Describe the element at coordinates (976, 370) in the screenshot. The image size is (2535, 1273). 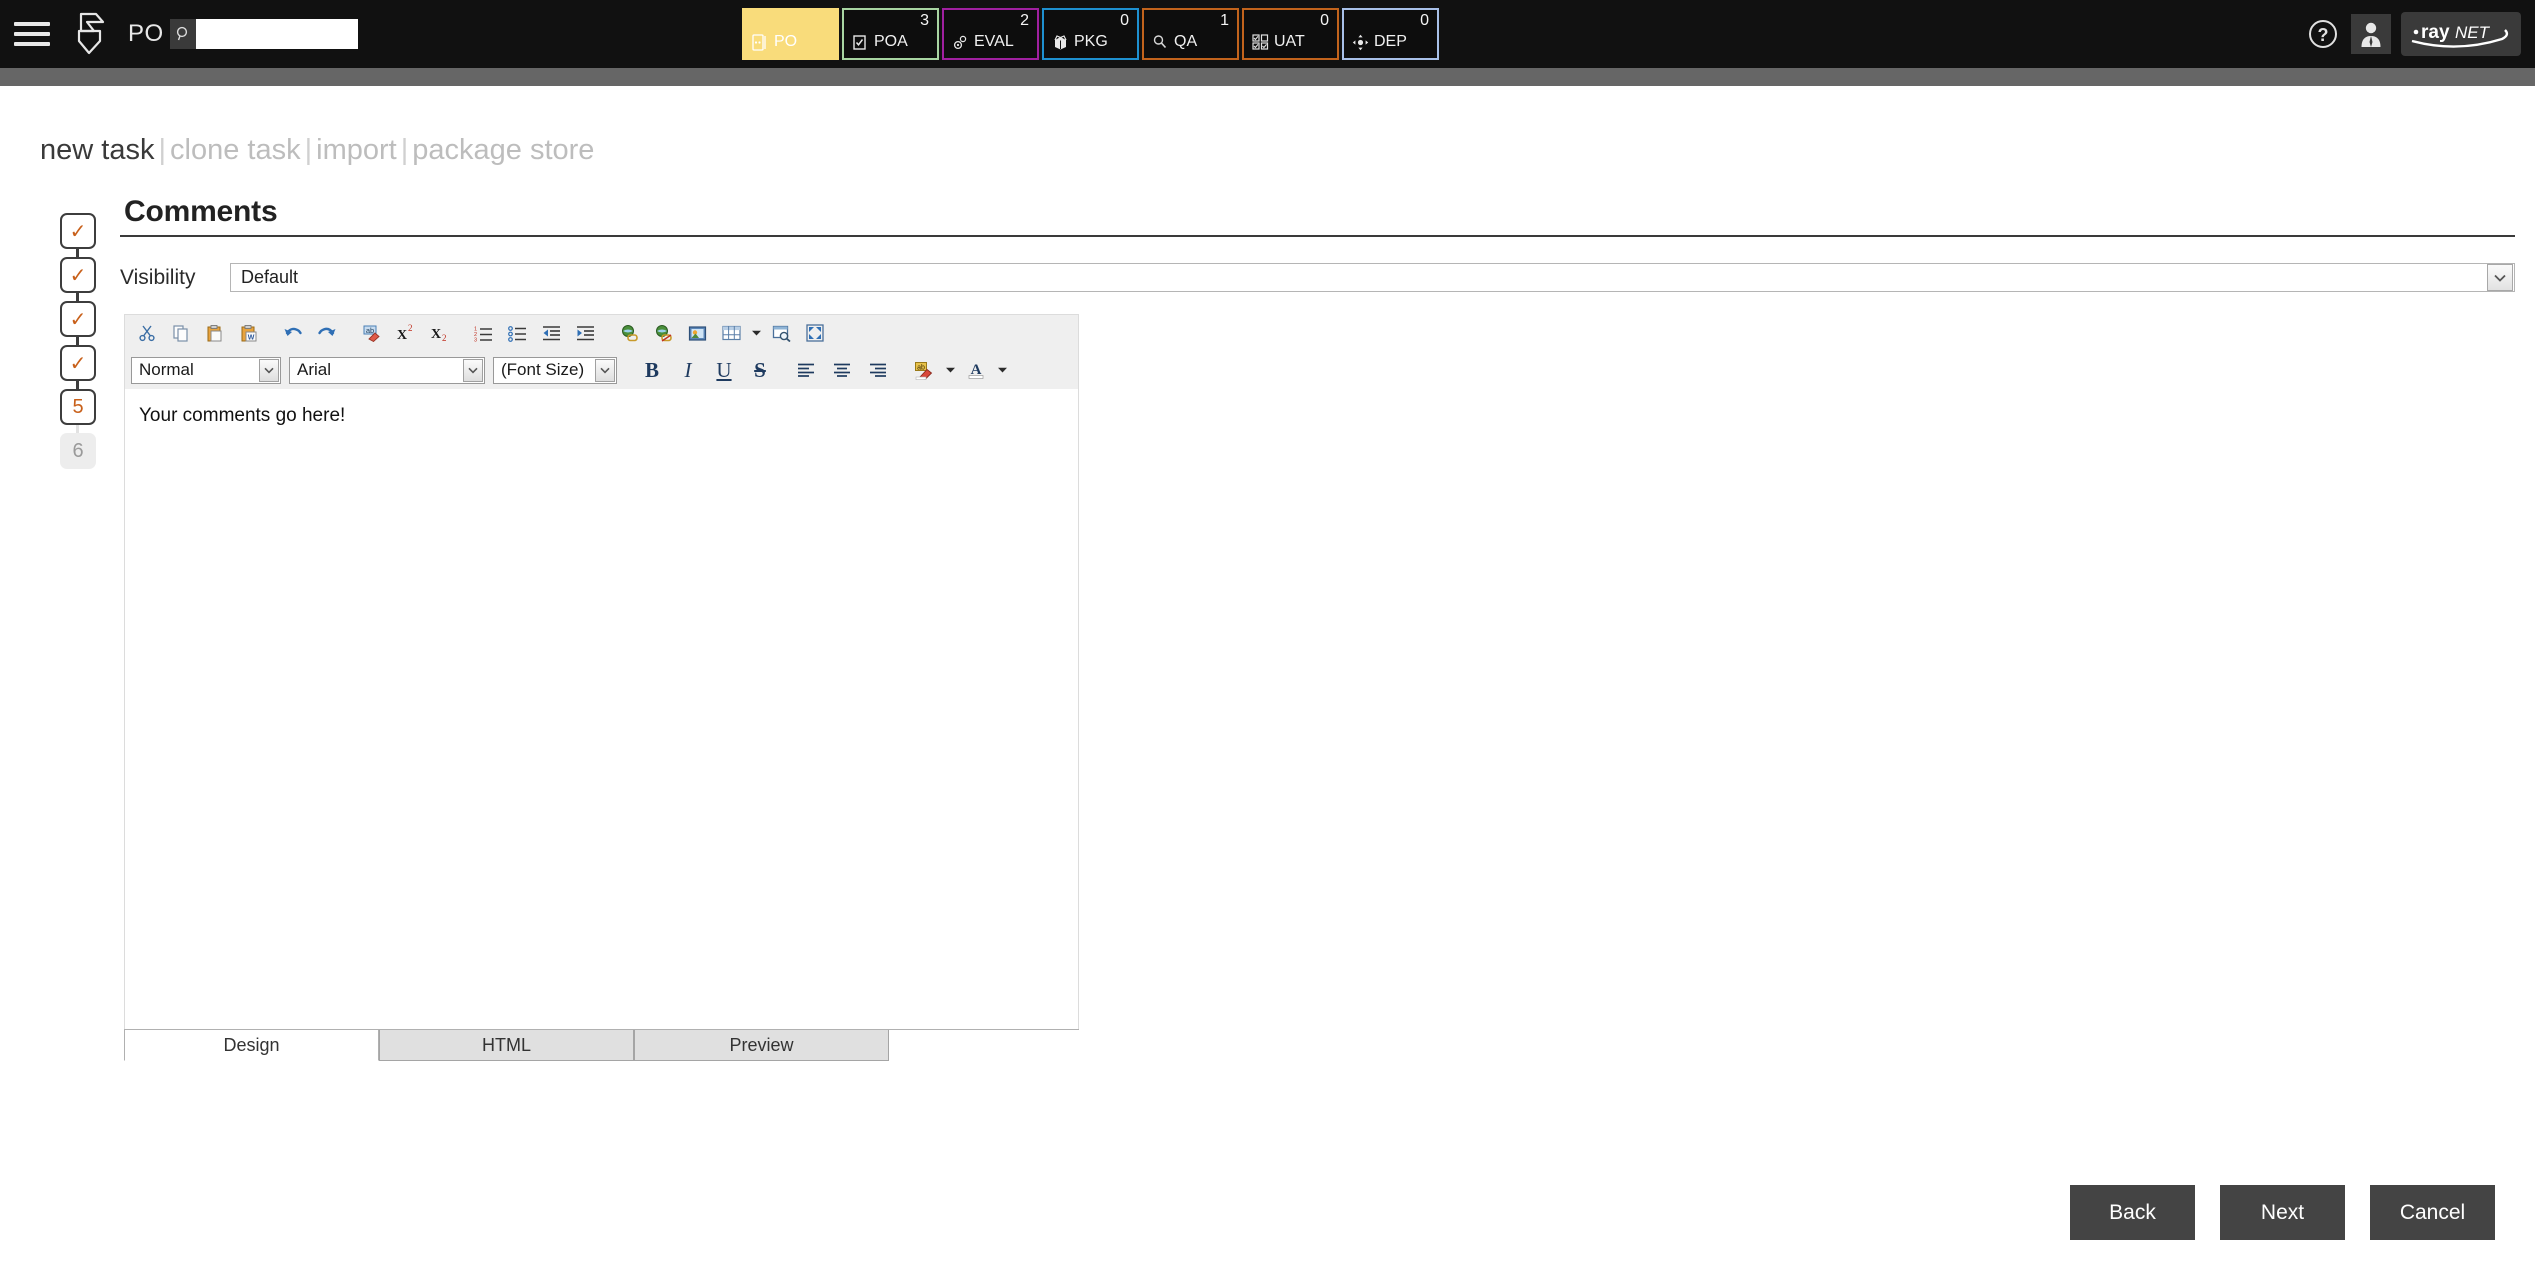
I see `font-color-button: A` at that location.